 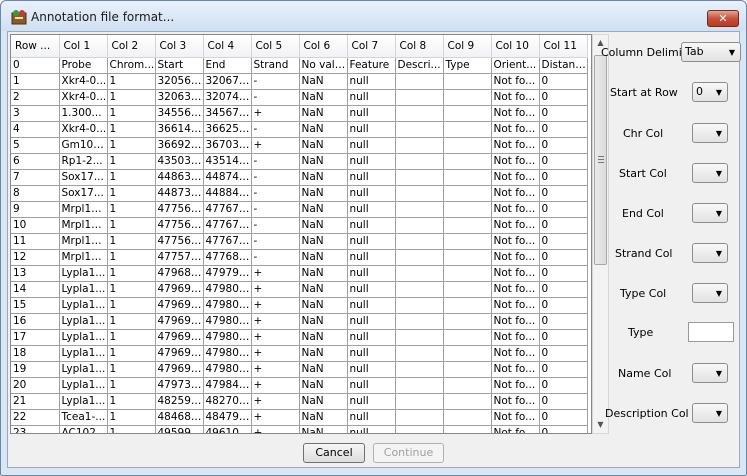 I want to click on type-col-select: ▼, so click(x=710, y=293).